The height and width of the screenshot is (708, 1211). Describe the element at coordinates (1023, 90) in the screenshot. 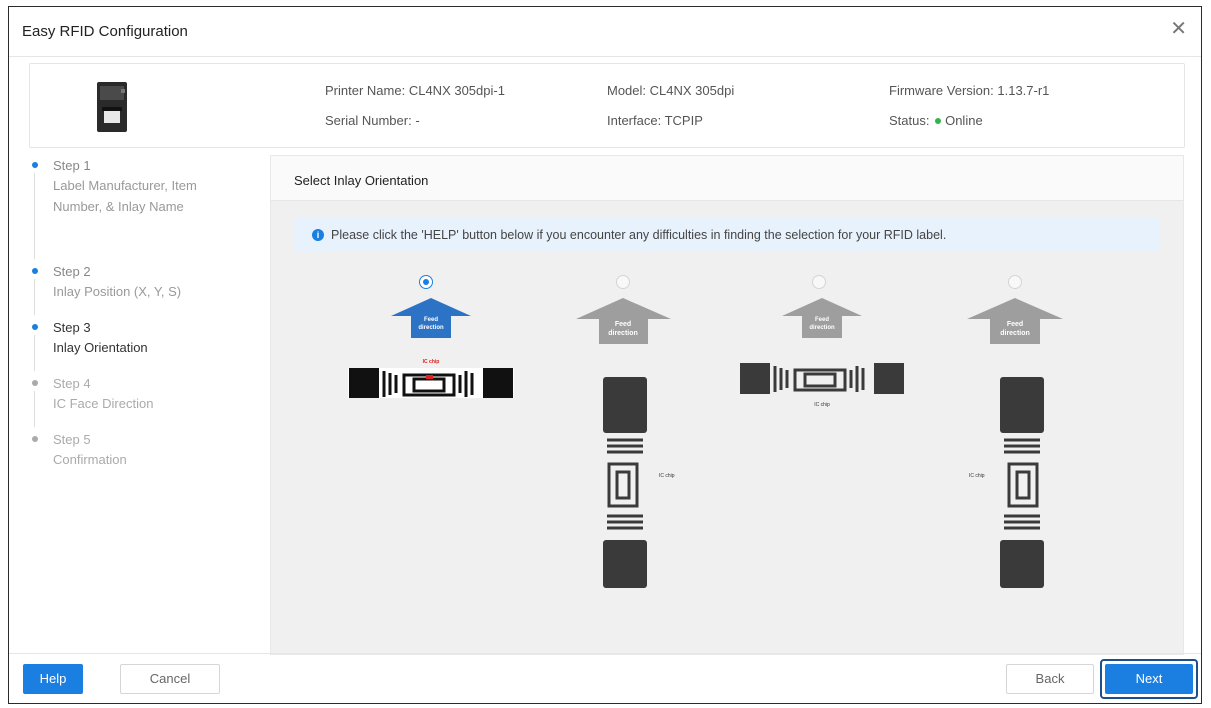

I see `firmware-value: 1.13.7-r1` at that location.